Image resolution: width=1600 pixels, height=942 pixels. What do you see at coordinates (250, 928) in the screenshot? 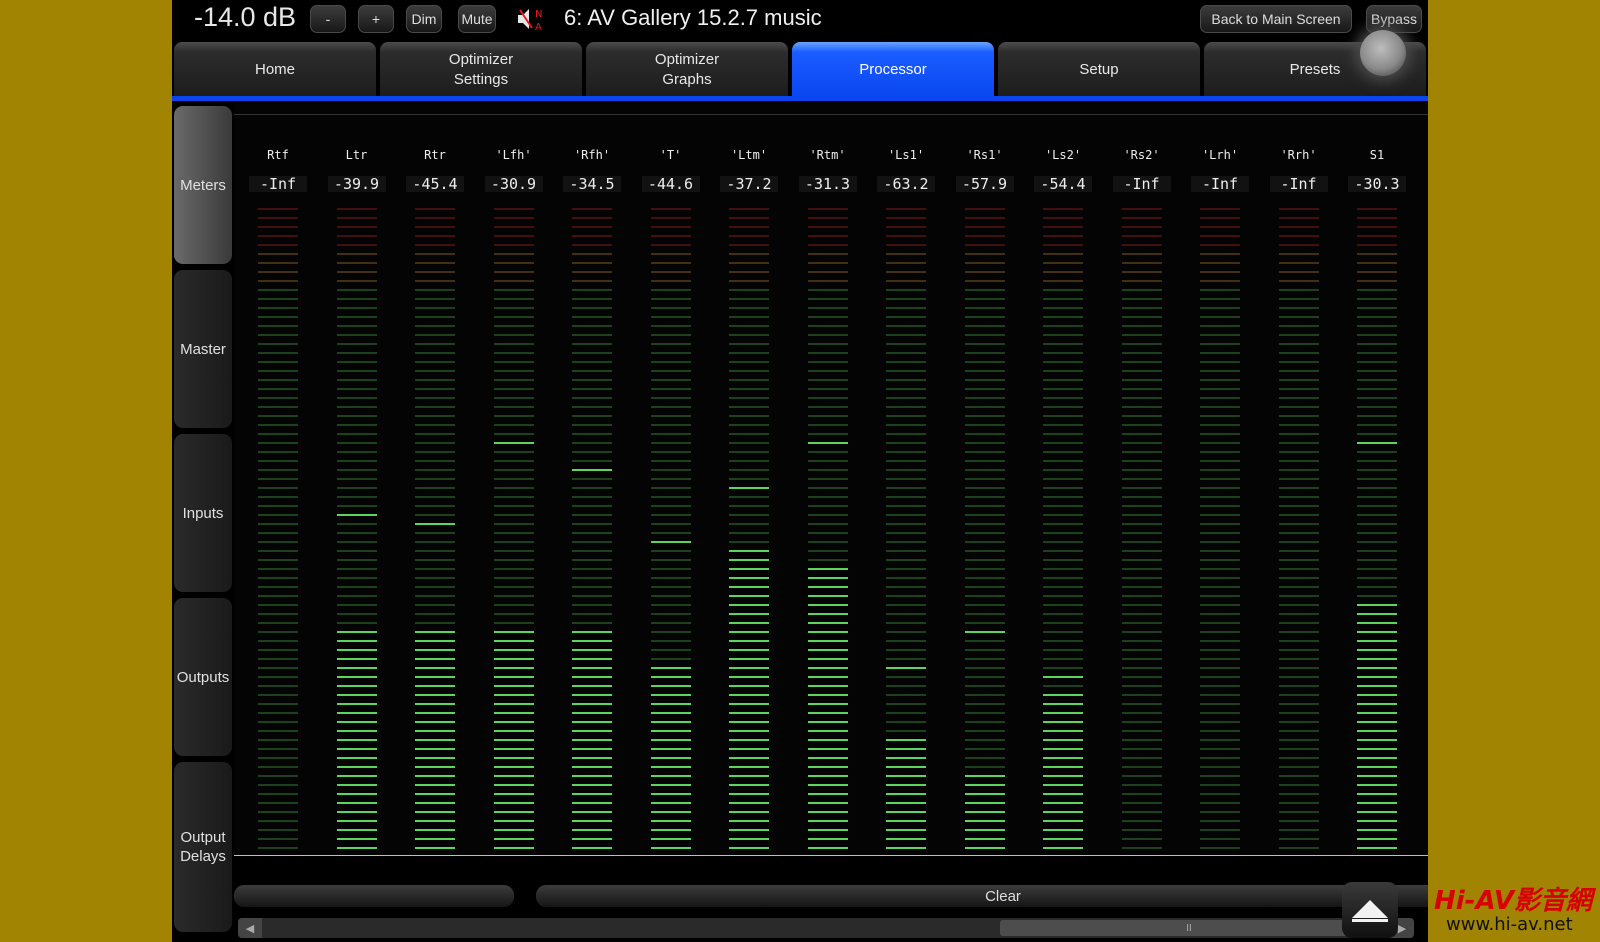
I see `arrow-left-icon: ◀` at bounding box center [250, 928].